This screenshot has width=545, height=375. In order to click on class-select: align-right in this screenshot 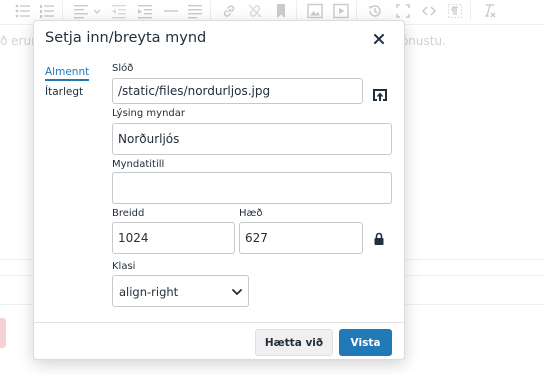, I will do `click(180, 291)`.